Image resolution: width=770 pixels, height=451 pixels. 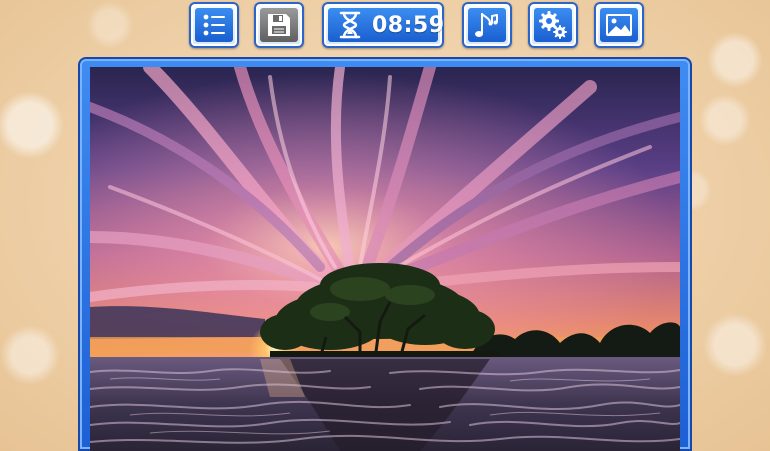 I want to click on picture-button, so click(x=619, y=25).